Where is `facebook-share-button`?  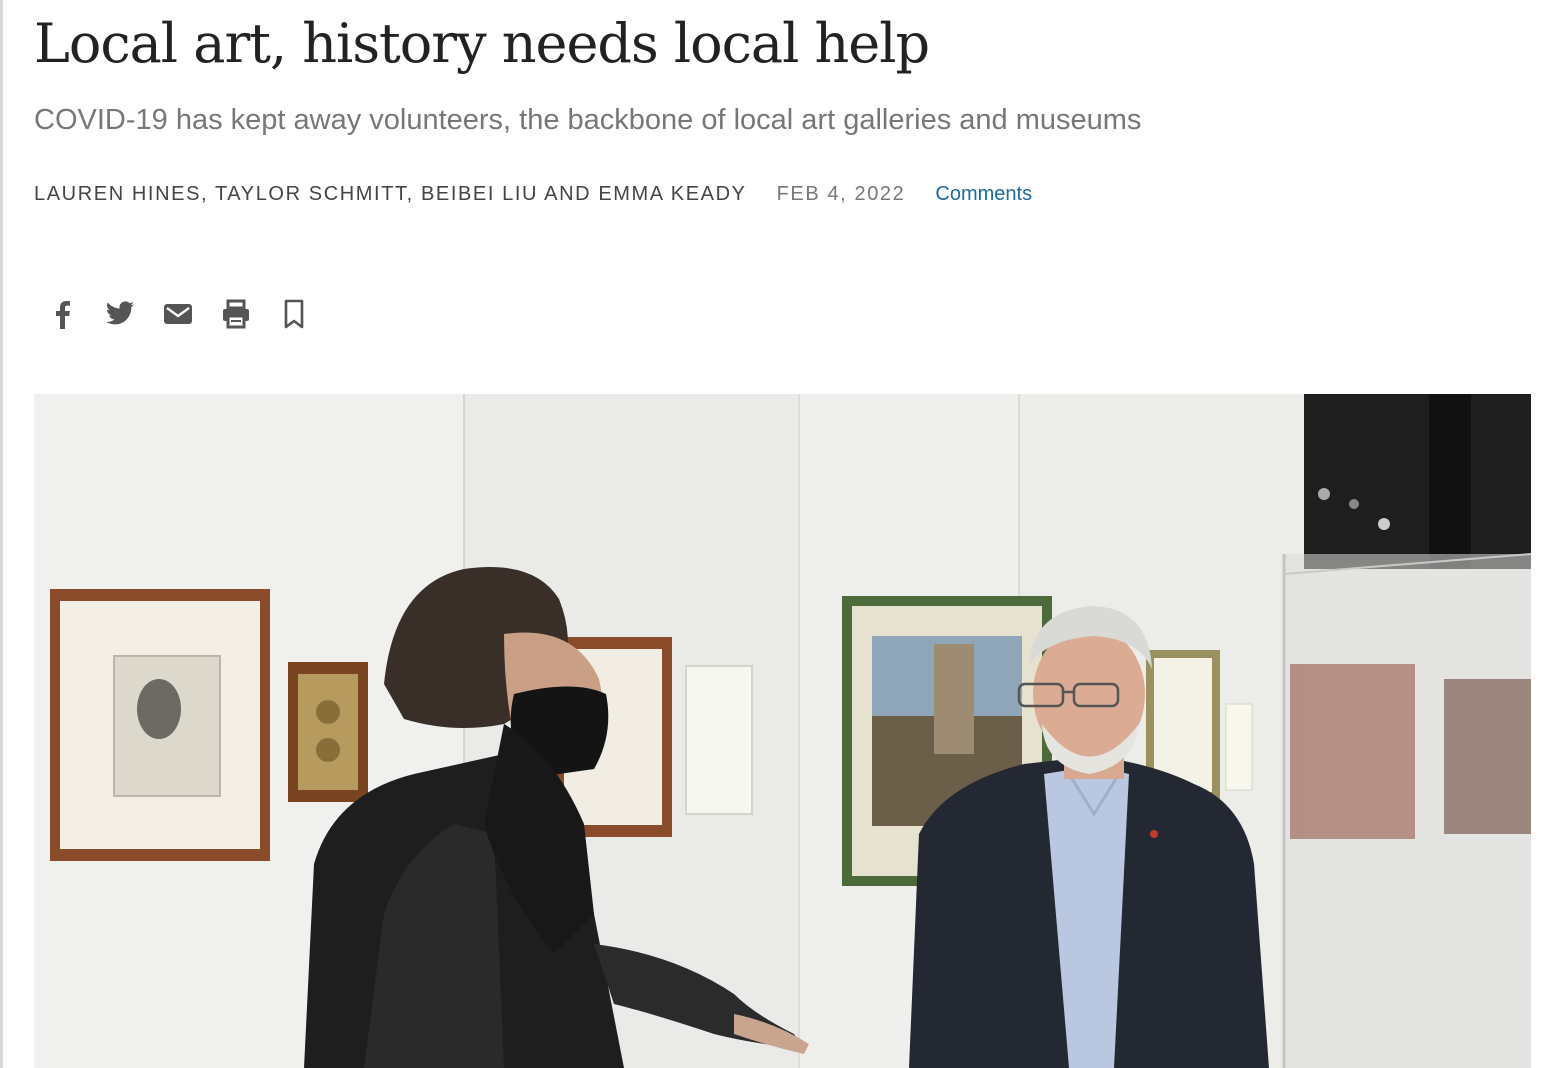 facebook-share-button is located at coordinates (62, 314).